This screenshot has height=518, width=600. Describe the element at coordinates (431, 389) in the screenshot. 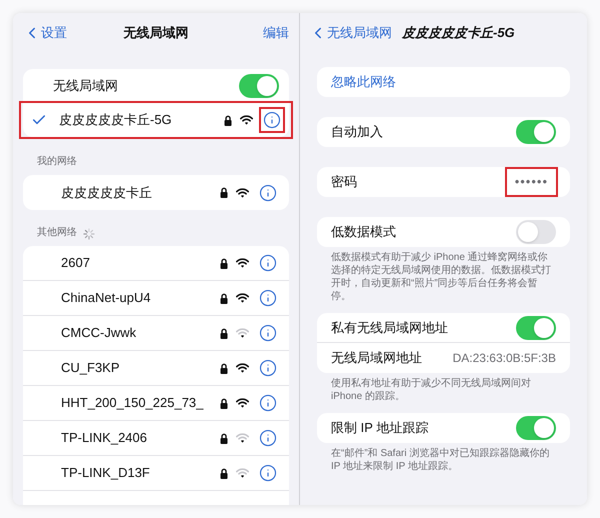

I see `footer-note: 使用私有地址有助于减少不同无线局域网间对 iPhone 的跟踪。` at that location.